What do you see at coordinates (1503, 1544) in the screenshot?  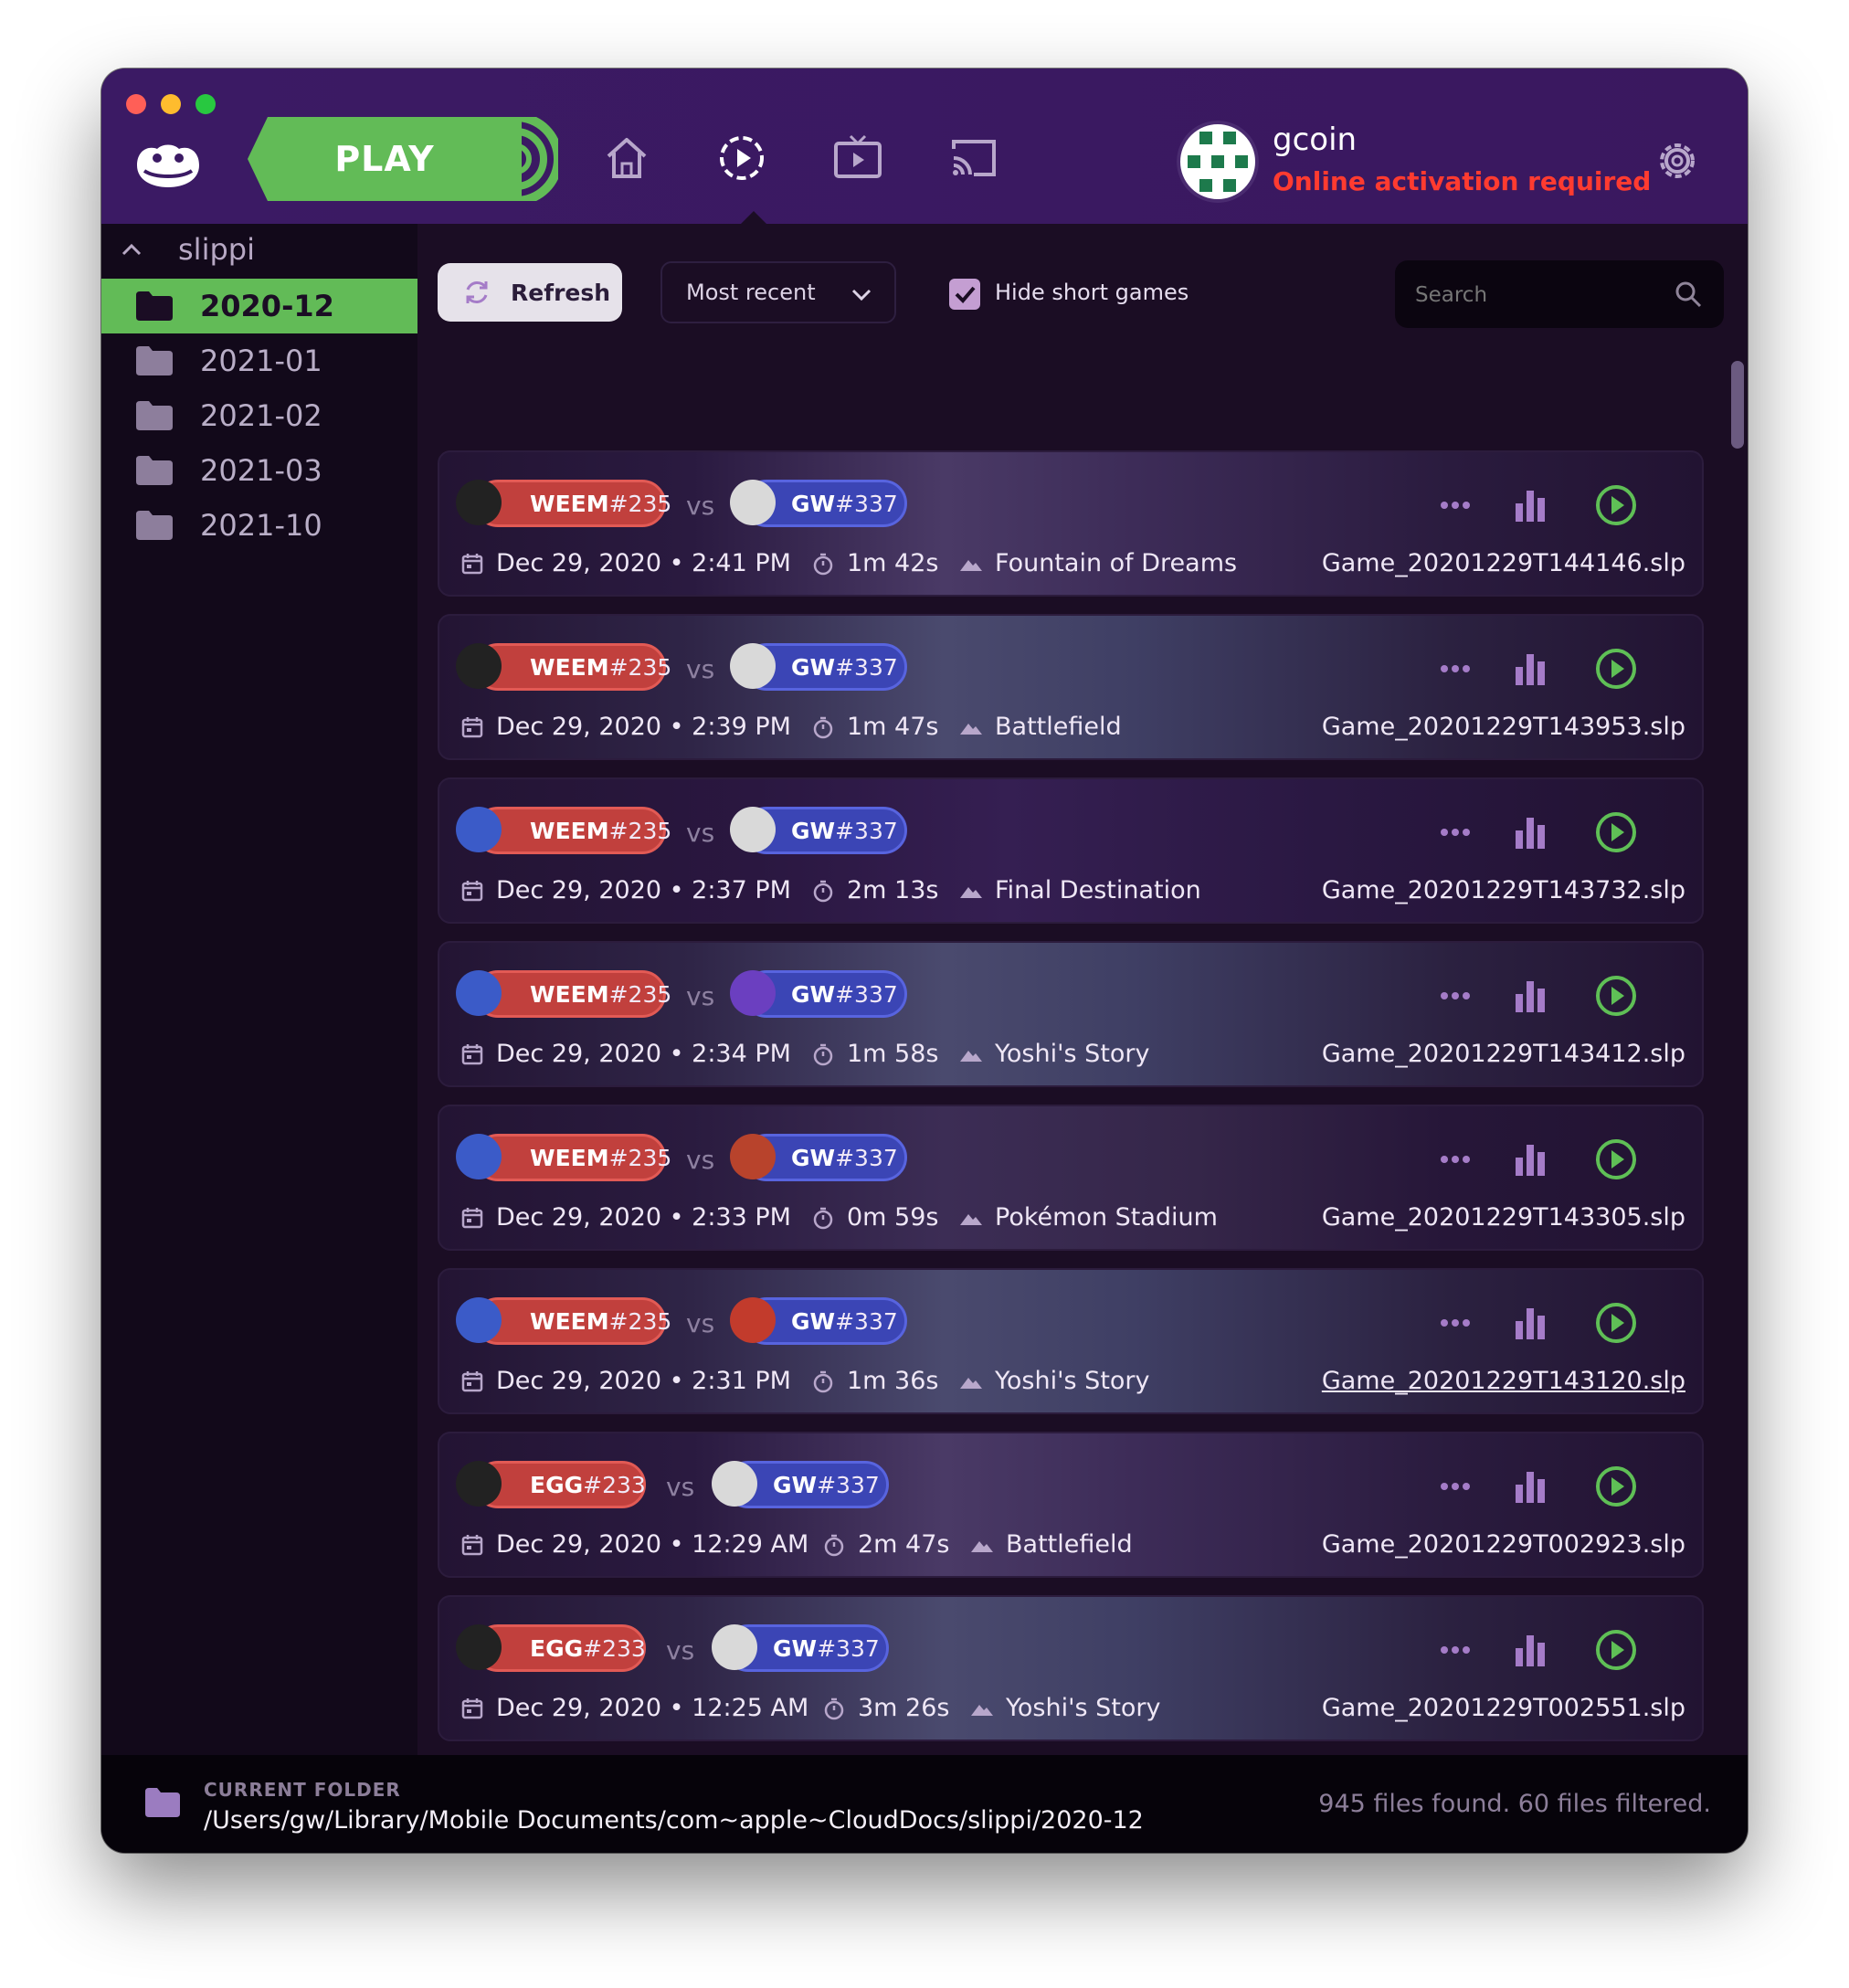 I see `replay-filename: Game_20201229T002923.slp` at bounding box center [1503, 1544].